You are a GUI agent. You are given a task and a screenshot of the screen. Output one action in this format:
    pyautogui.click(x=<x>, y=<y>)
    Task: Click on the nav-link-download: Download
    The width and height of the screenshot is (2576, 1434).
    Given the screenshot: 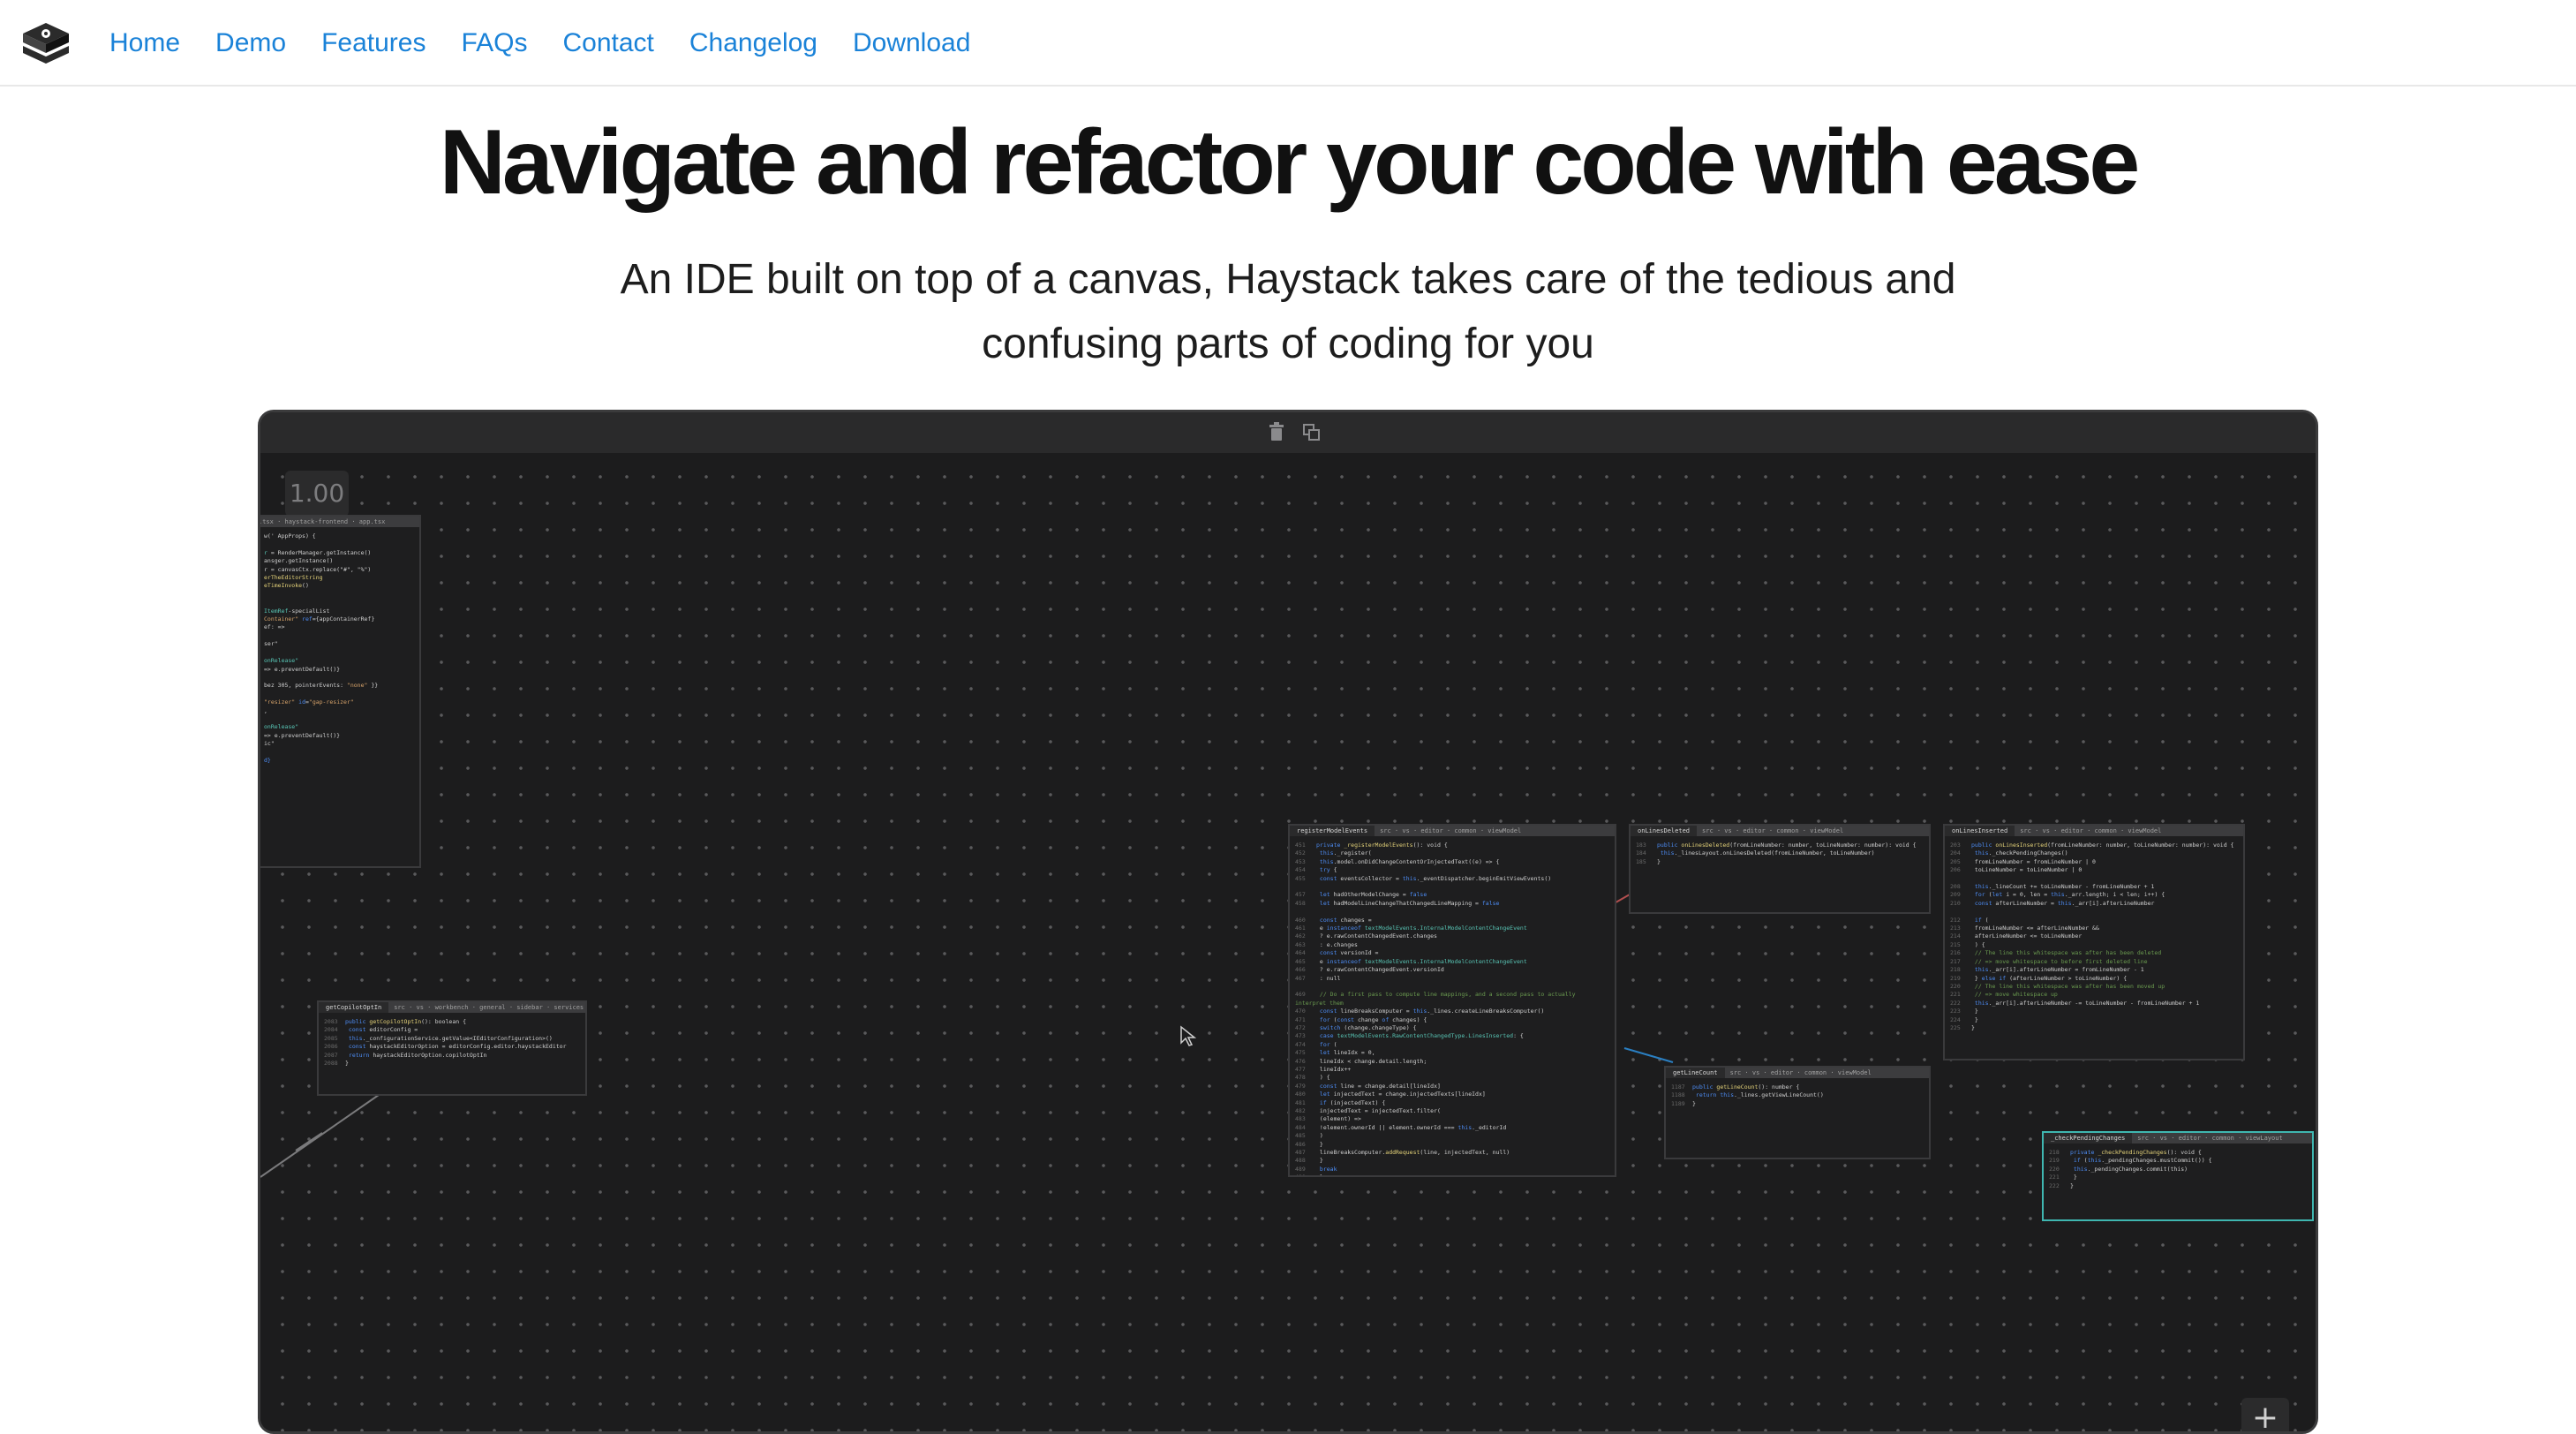 What is the action you would take?
    pyautogui.click(x=912, y=43)
    